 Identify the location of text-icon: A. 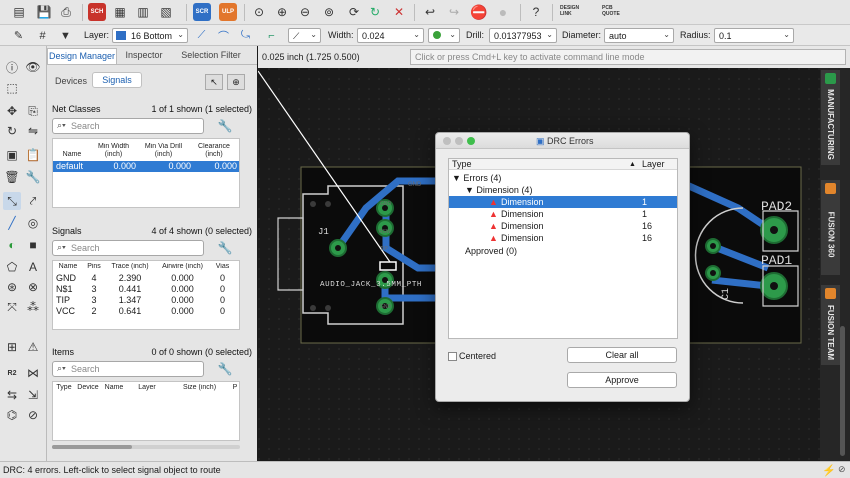
(33, 267).